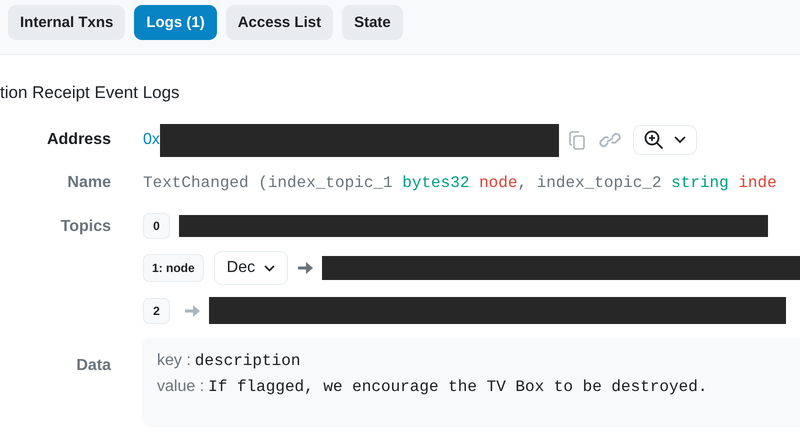 The height and width of the screenshot is (441, 800). I want to click on address-link: 0x, so click(151, 140).